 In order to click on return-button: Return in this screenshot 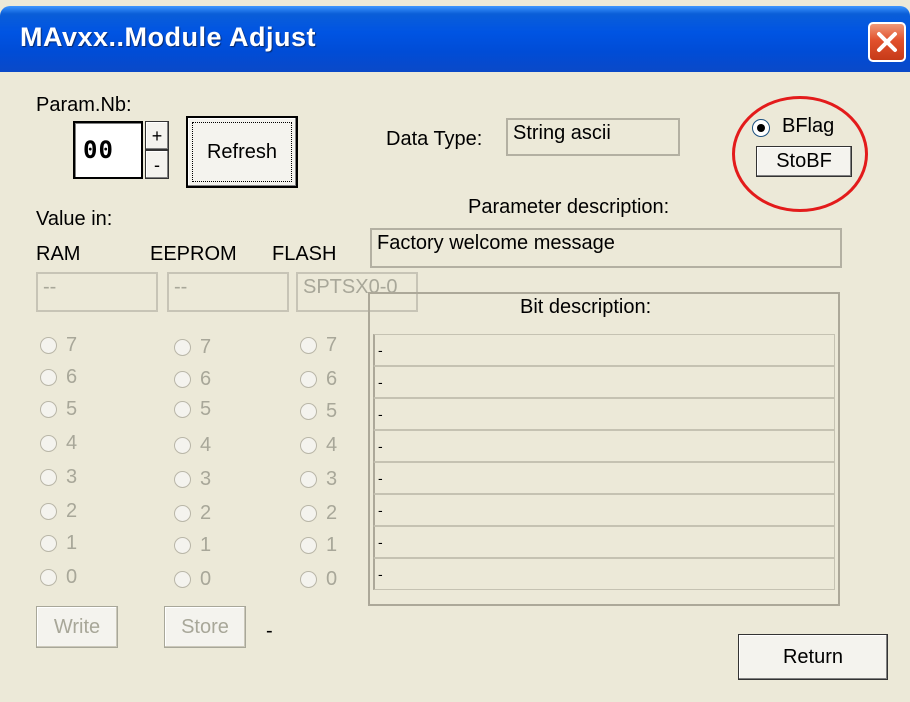, I will do `click(813, 657)`.